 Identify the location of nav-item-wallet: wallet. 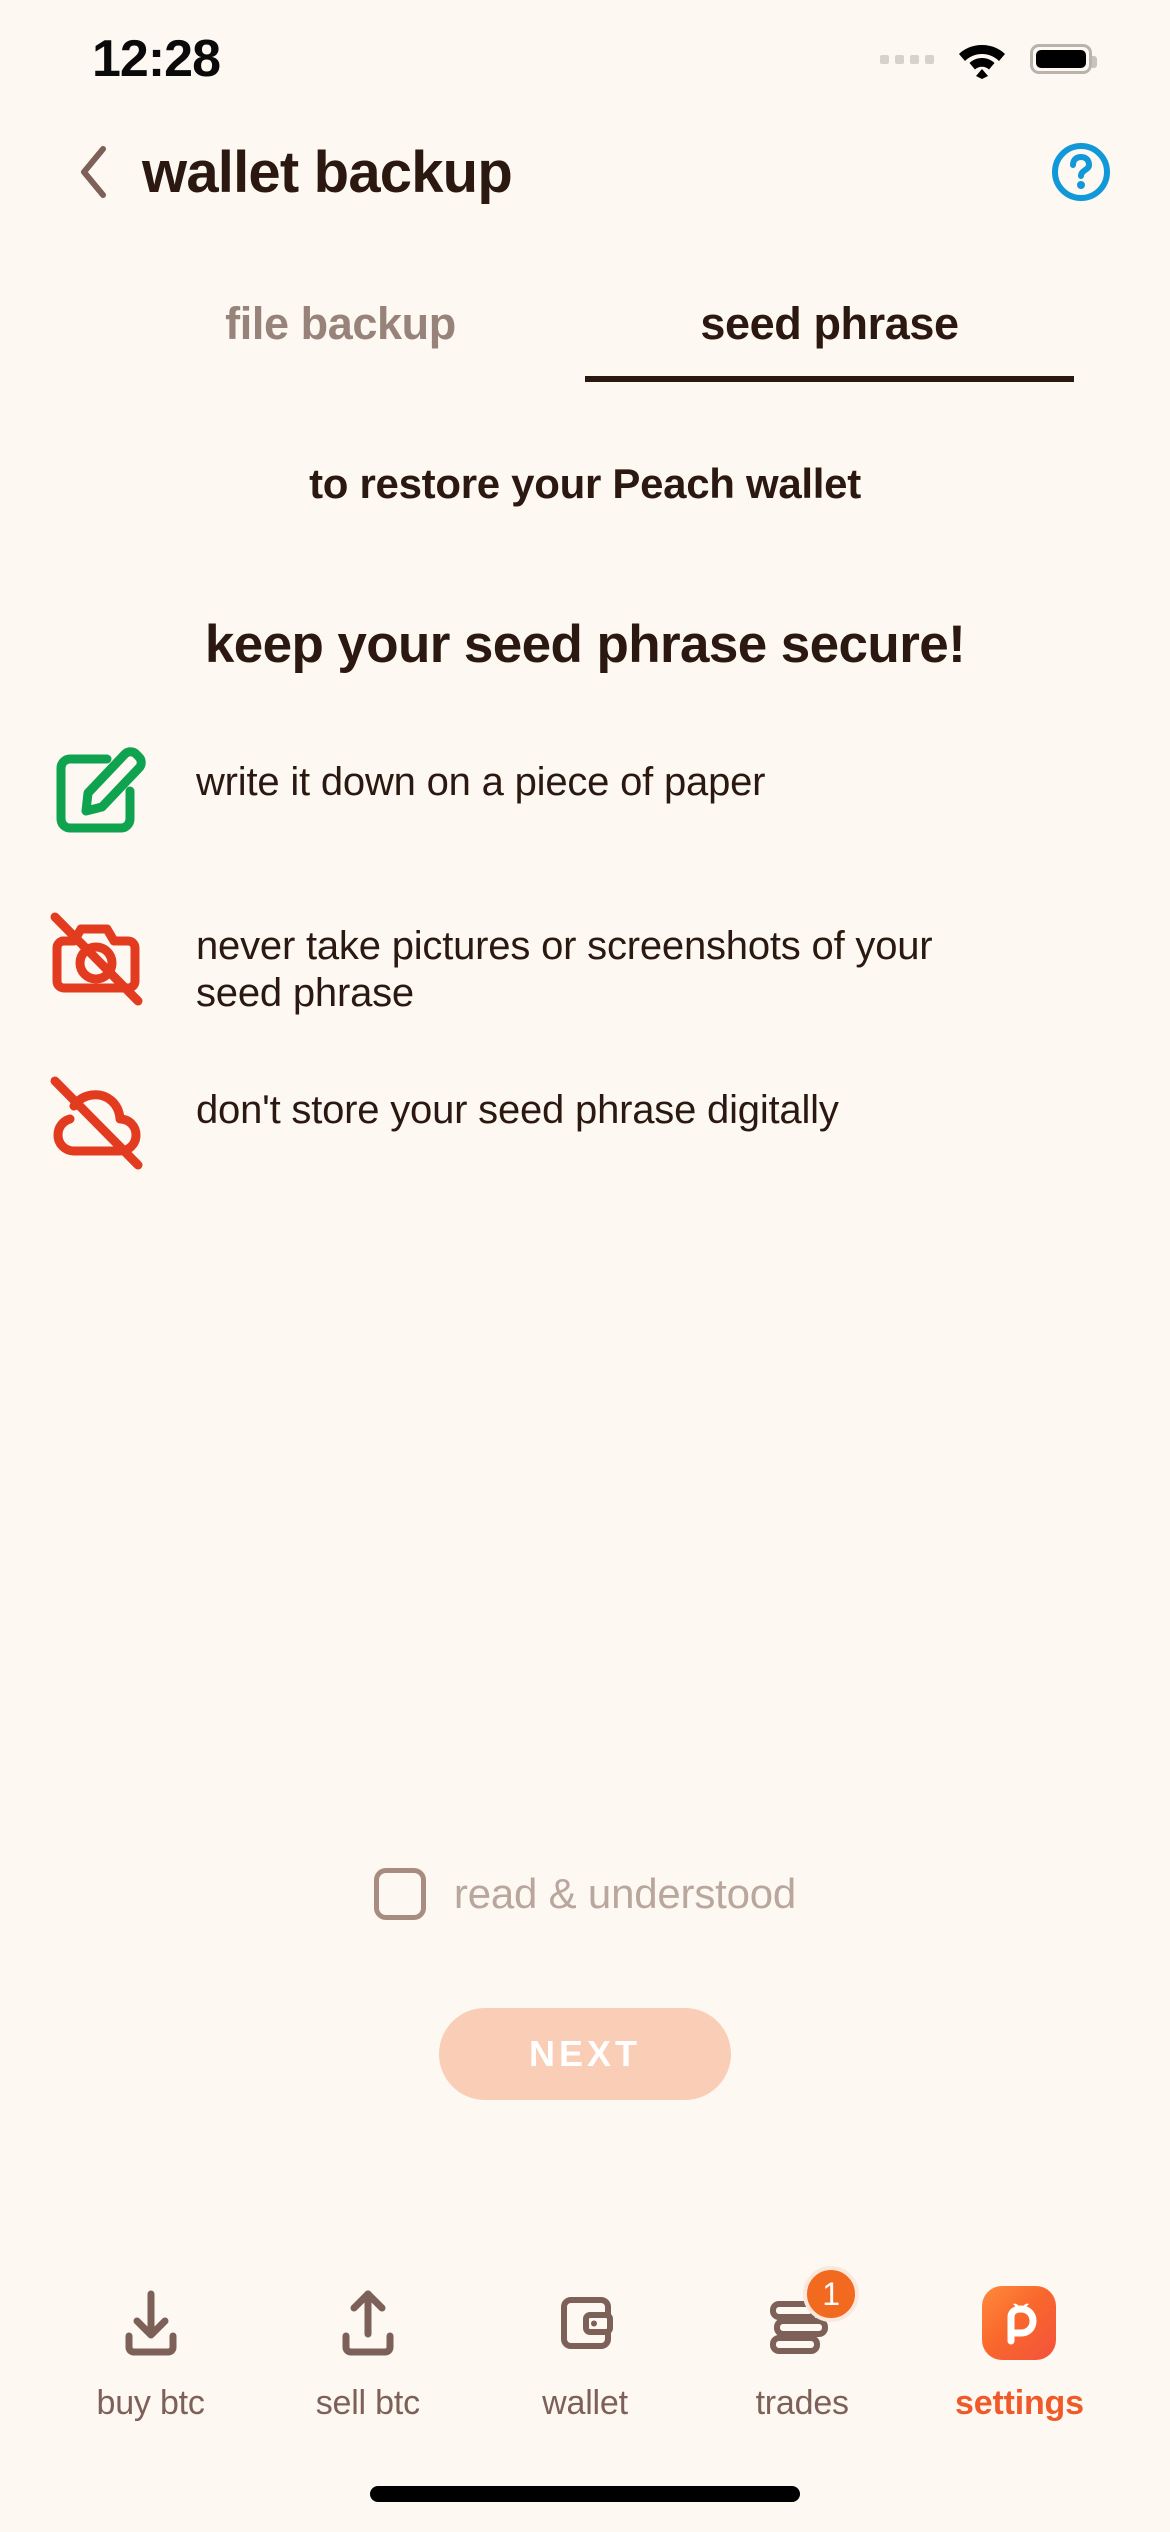
(584, 2351).